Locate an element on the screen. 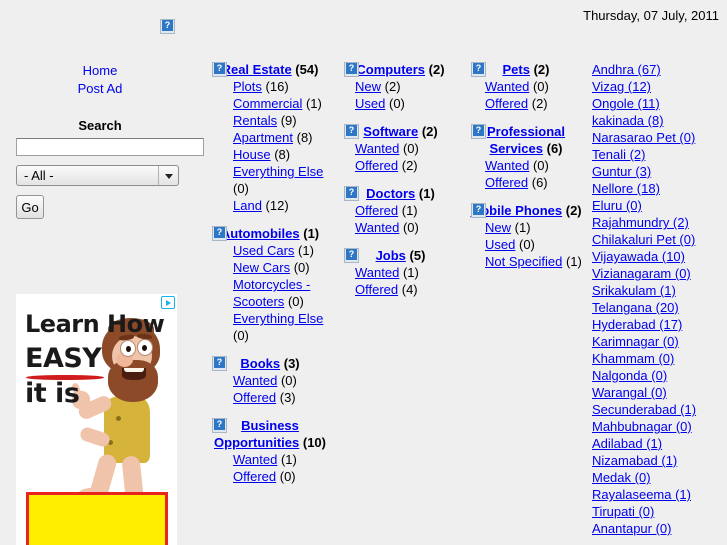 The height and width of the screenshot is (545, 727). location-link: Medak (0) is located at coordinates (621, 477).